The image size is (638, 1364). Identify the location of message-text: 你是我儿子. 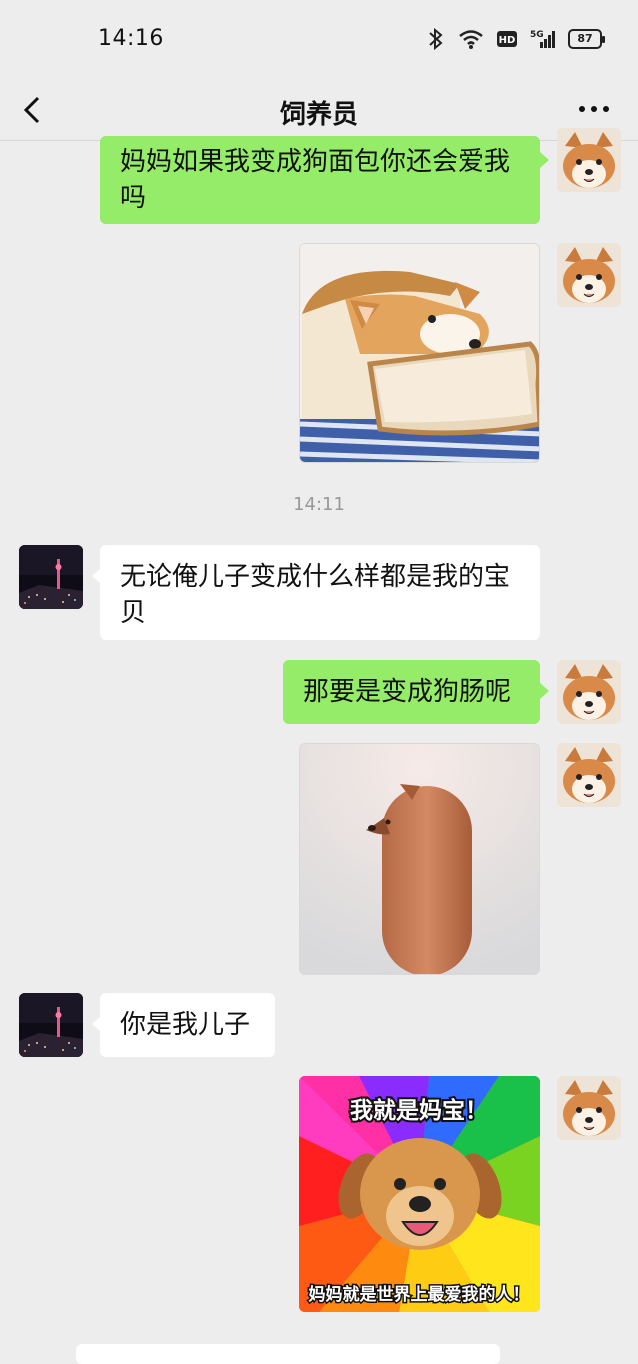
(185, 1025).